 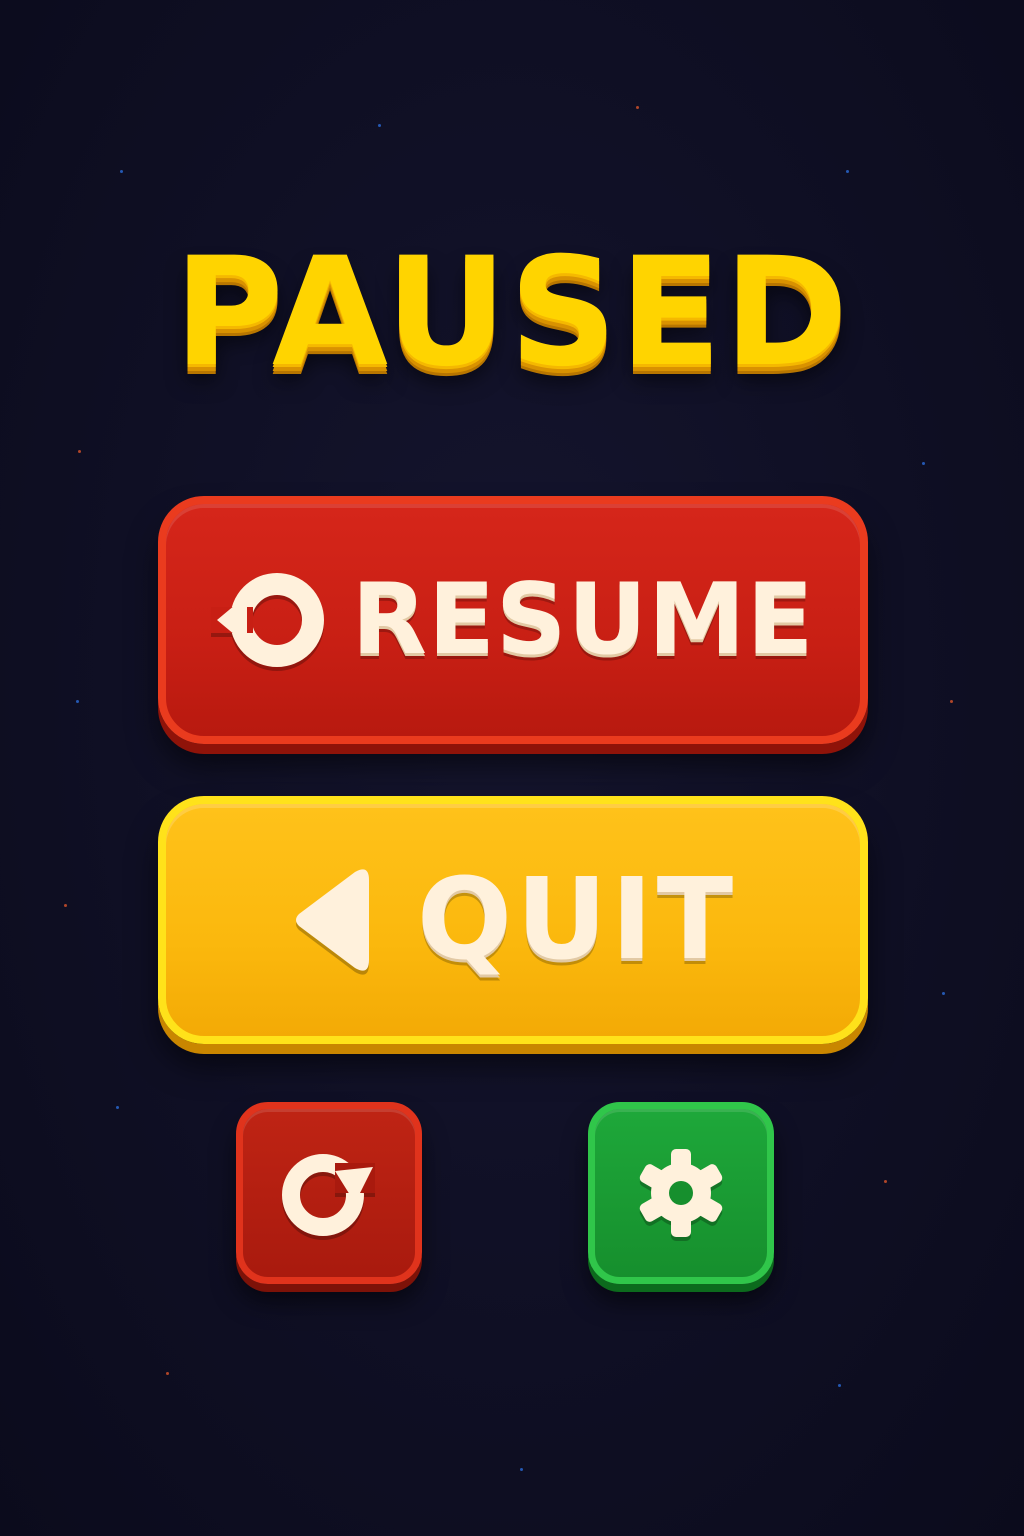 I want to click on resume-button: RESUME, so click(x=513, y=620).